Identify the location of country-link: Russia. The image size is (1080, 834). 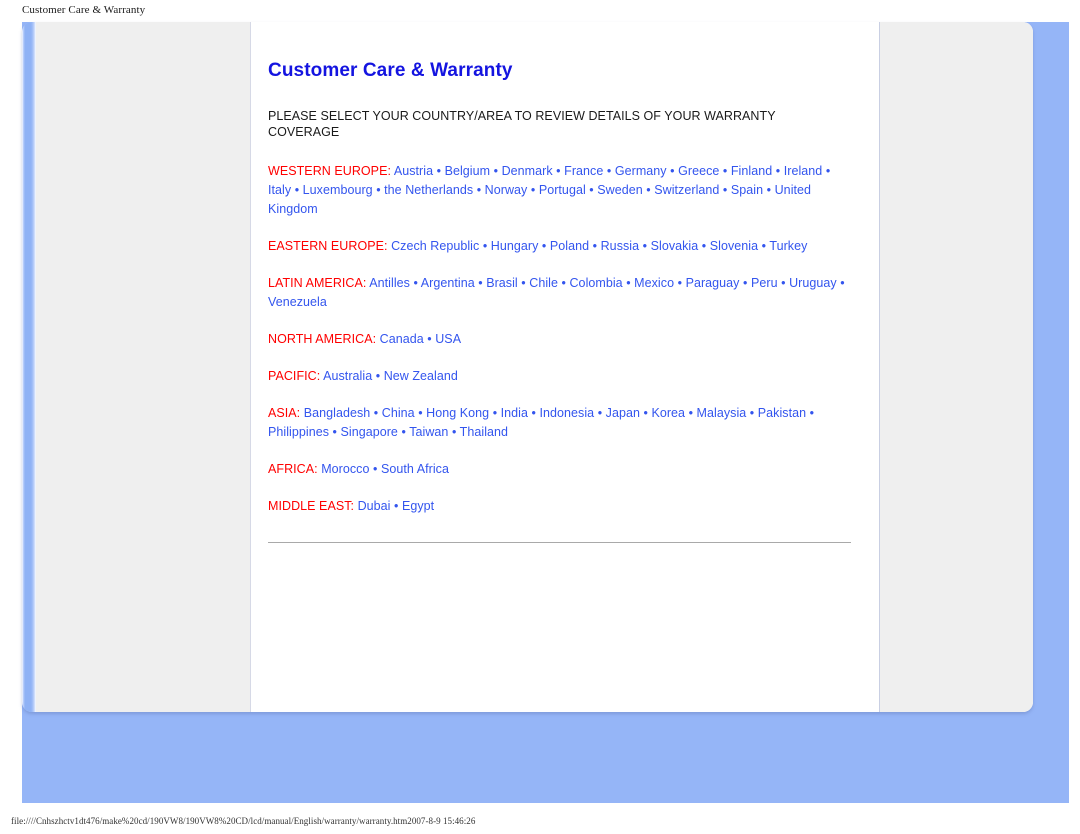
(620, 246).